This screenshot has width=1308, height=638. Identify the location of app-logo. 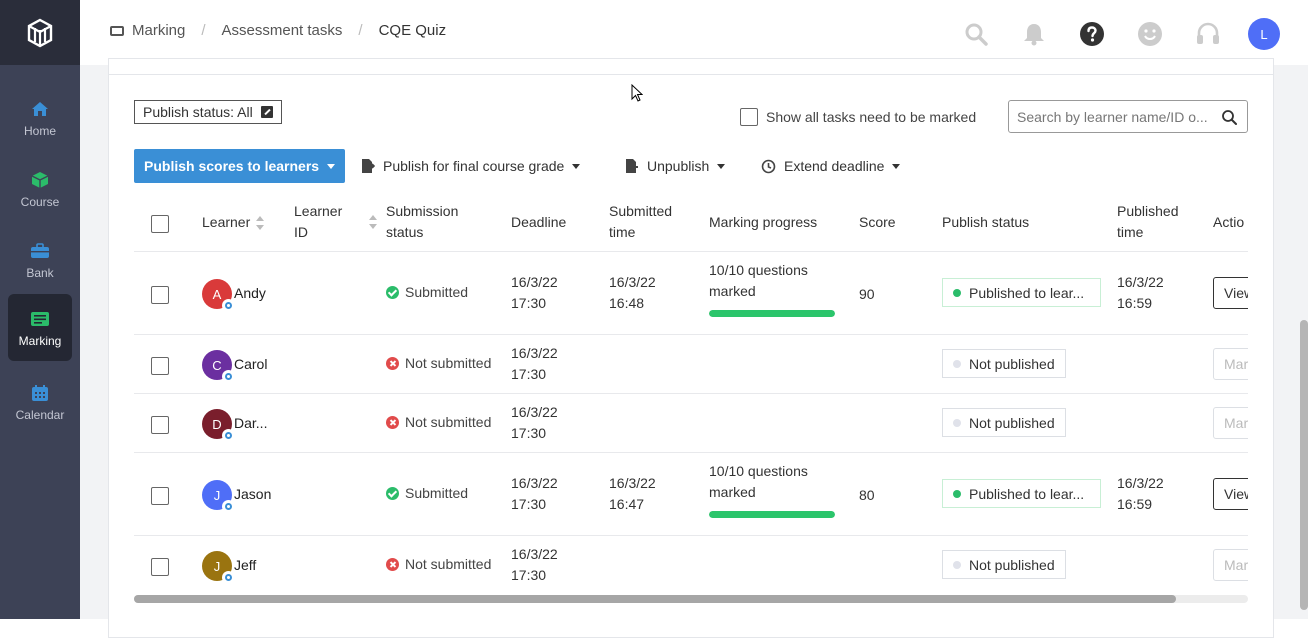
(40, 32).